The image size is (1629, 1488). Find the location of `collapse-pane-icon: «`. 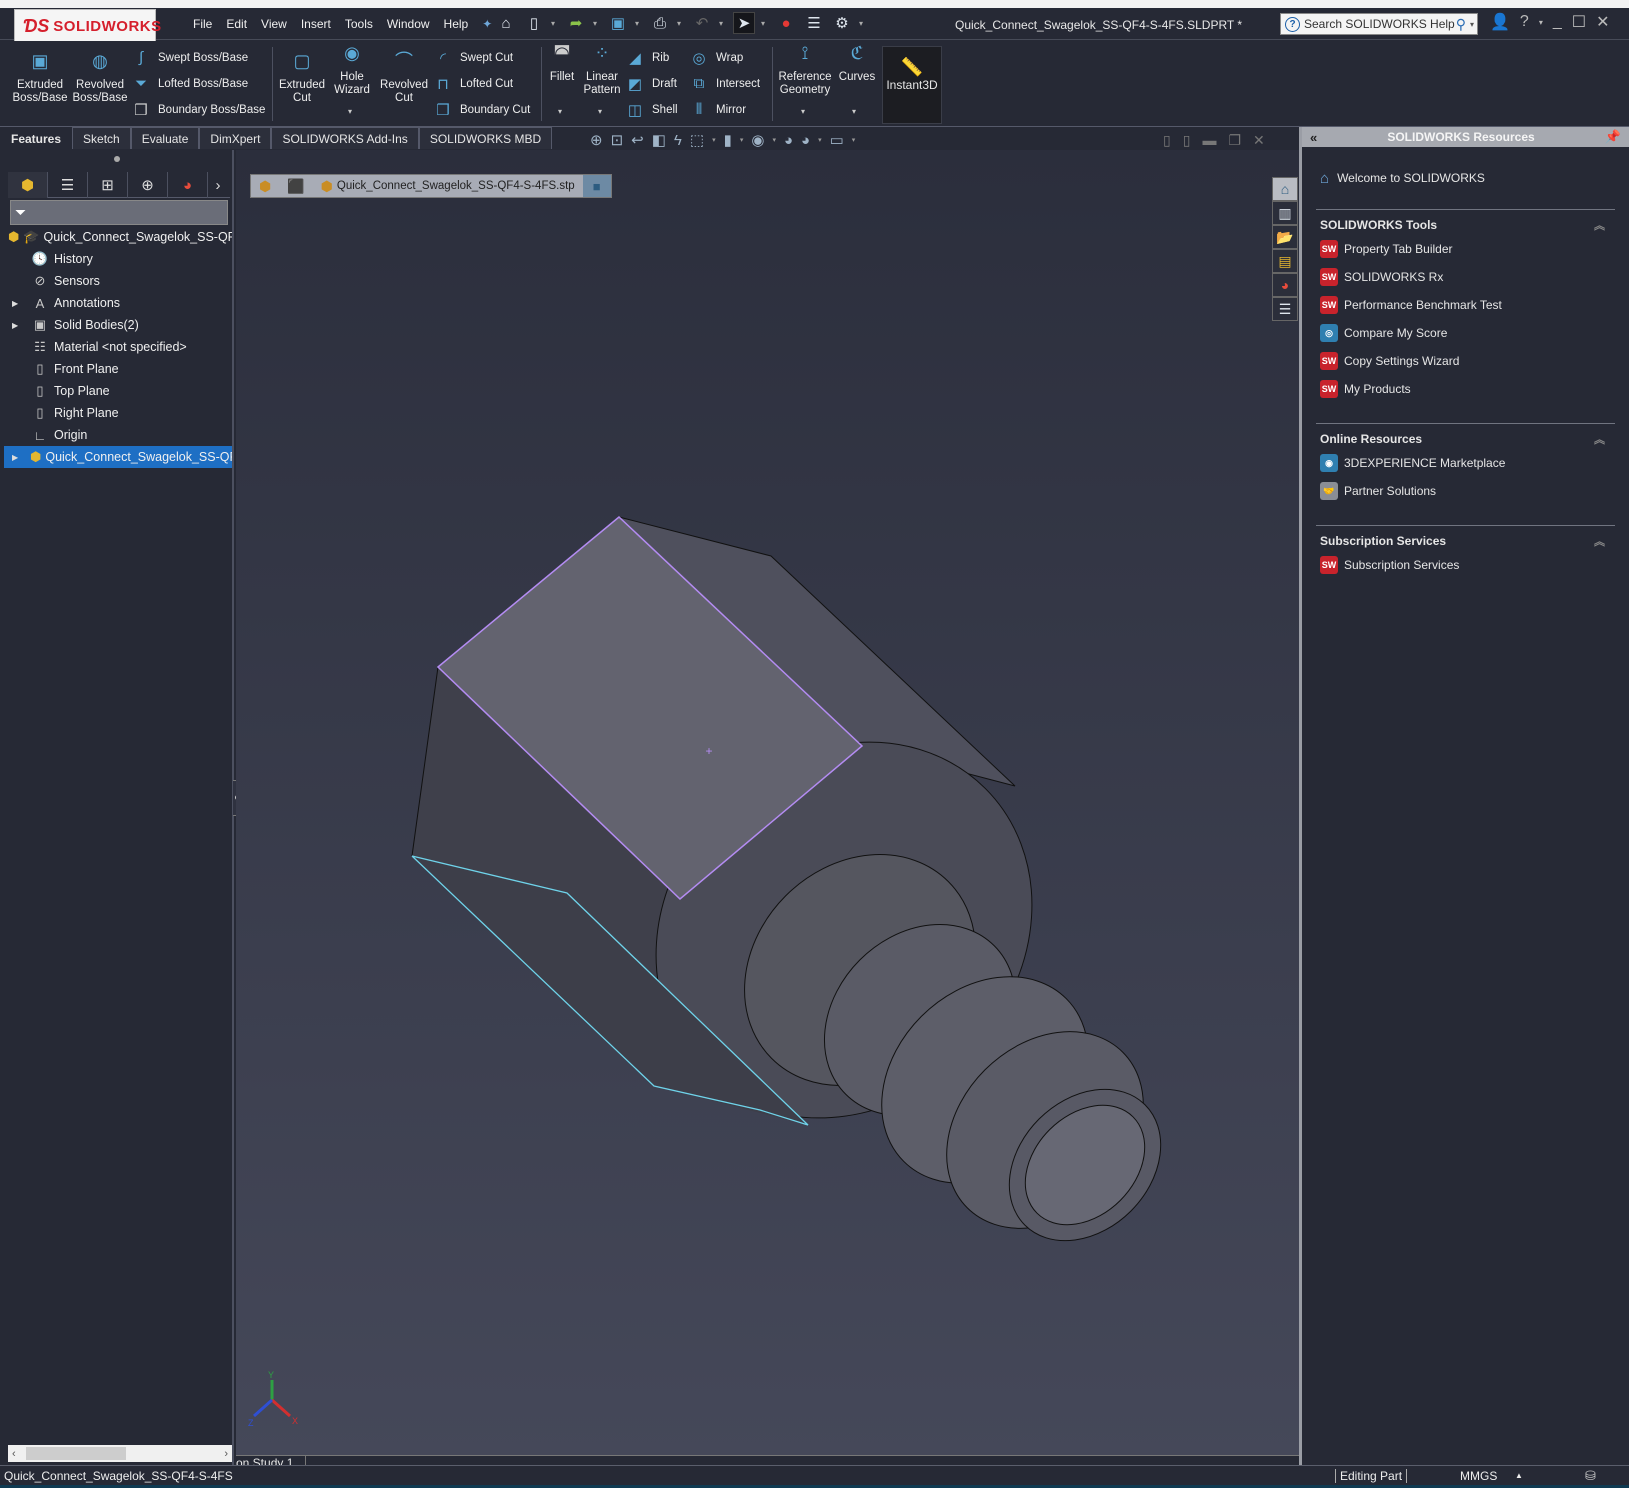

collapse-pane-icon: « is located at coordinates (1313, 137).